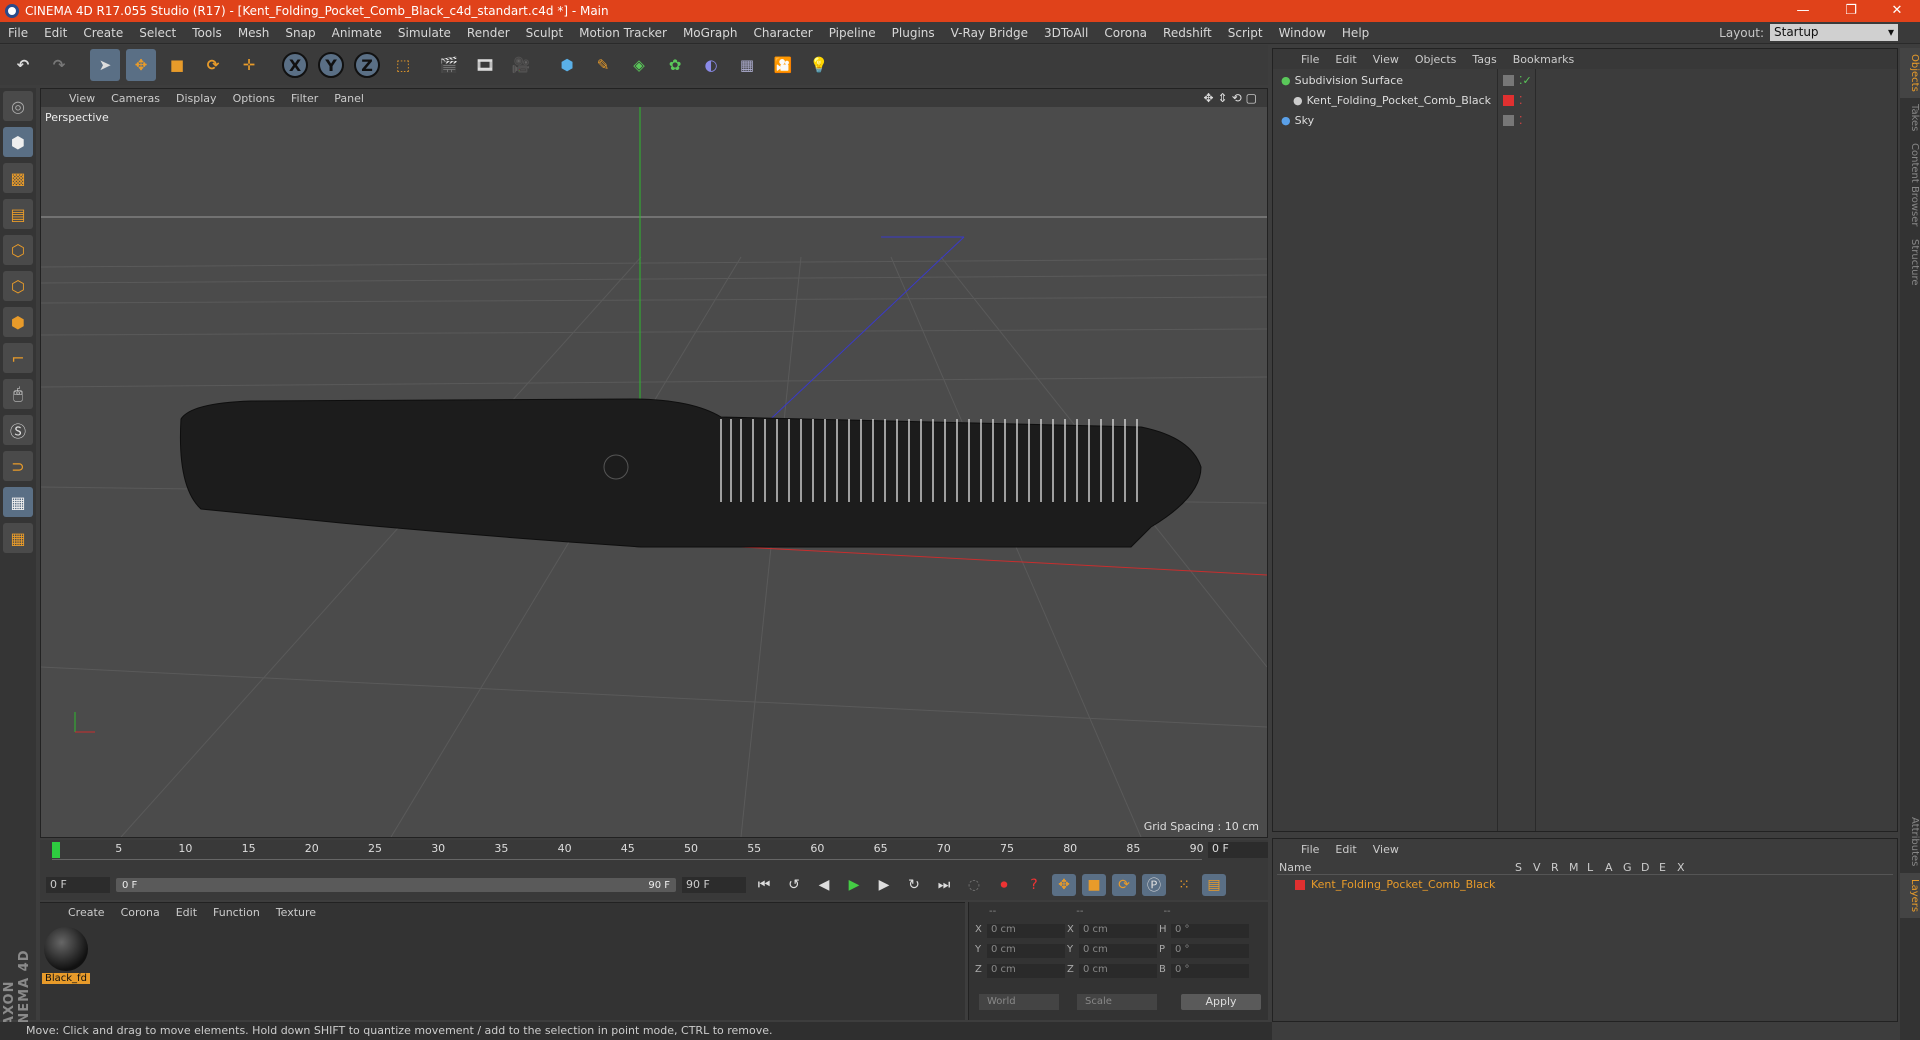  I want to click on layer-color-swatch, so click(1300, 885).